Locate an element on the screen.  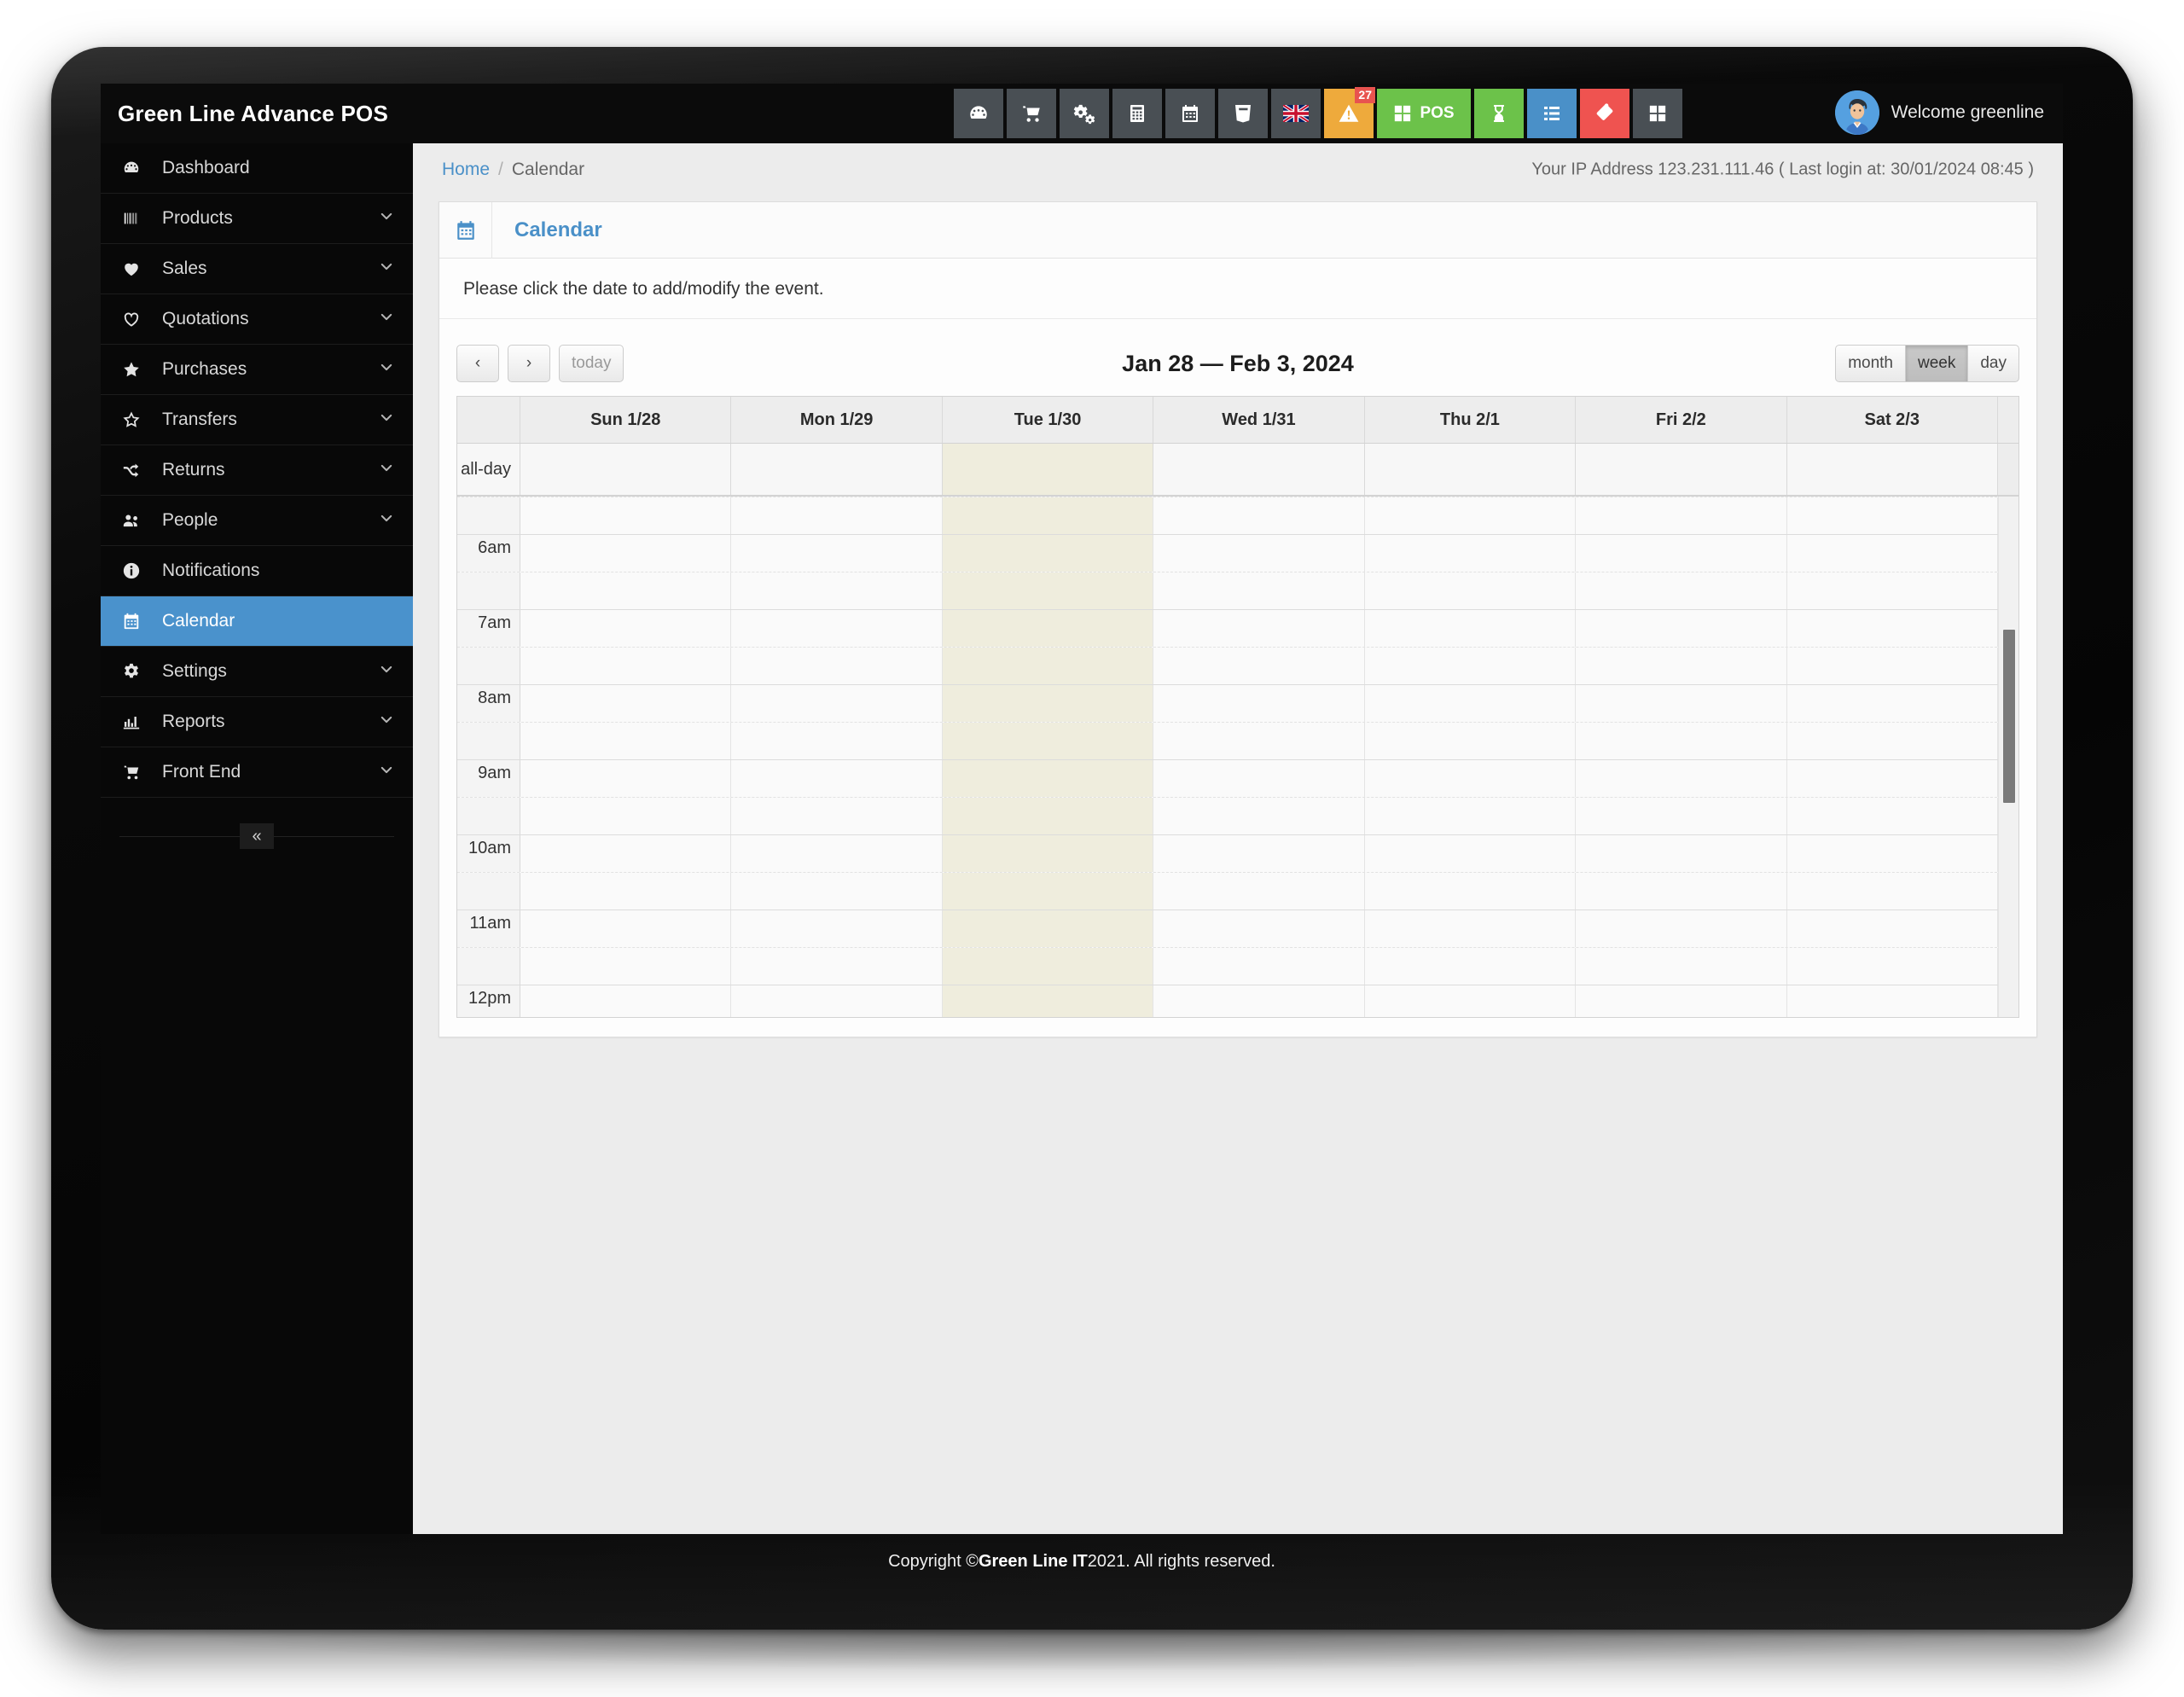
day-header-cell: Fri 2/2 is located at coordinates (1682, 420).